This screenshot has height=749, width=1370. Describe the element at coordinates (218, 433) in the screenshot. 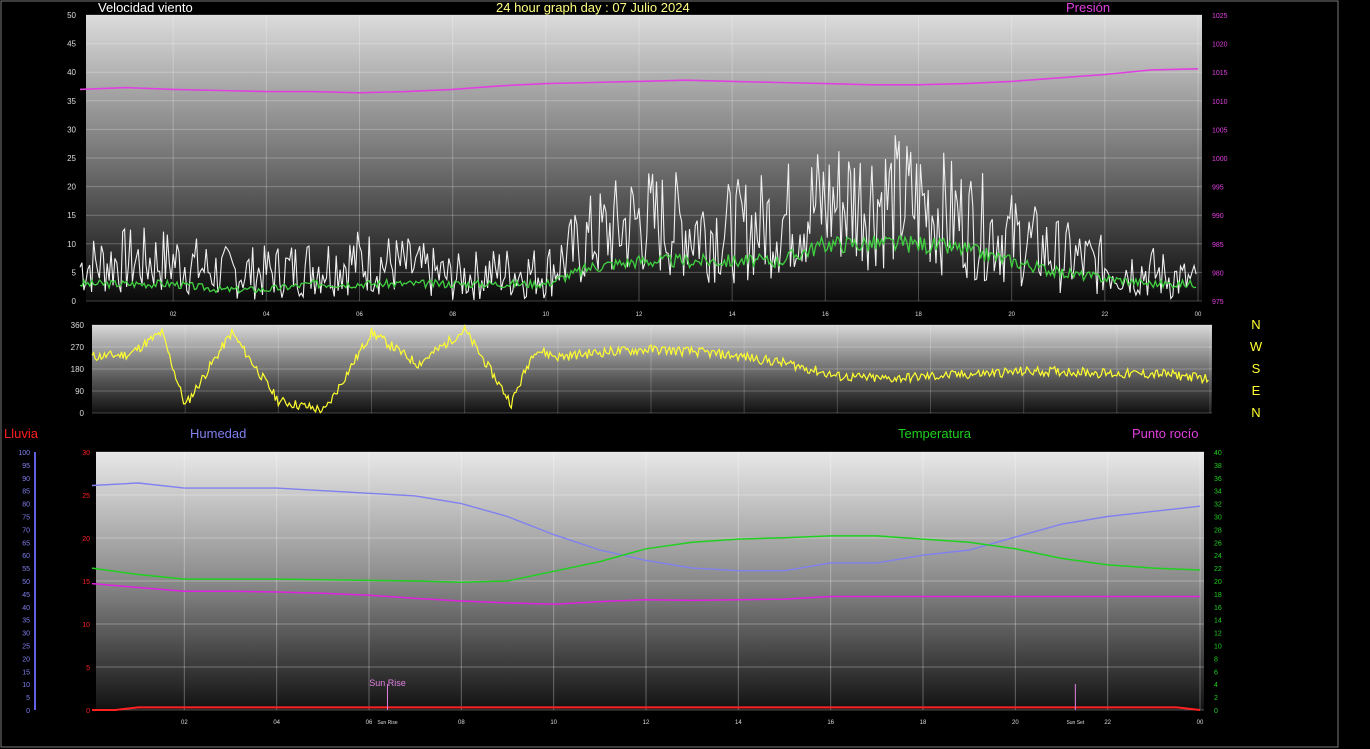

I see `humidity-label: Humedad` at that location.